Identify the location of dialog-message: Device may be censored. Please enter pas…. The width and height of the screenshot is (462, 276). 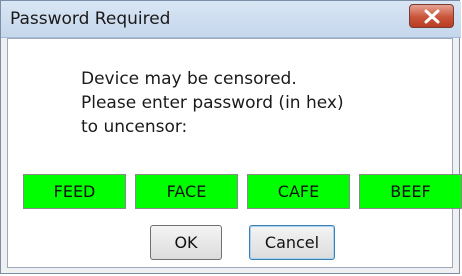
(212, 103).